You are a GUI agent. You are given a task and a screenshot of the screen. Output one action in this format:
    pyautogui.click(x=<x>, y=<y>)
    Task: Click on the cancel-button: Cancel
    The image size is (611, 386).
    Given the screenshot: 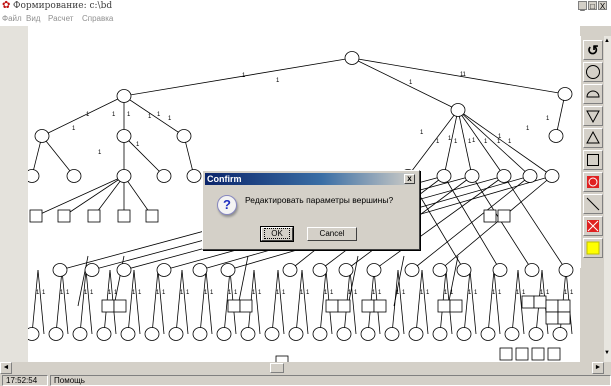 What is the action you would take?
    pyautogui.click(x=332, y=234)
    